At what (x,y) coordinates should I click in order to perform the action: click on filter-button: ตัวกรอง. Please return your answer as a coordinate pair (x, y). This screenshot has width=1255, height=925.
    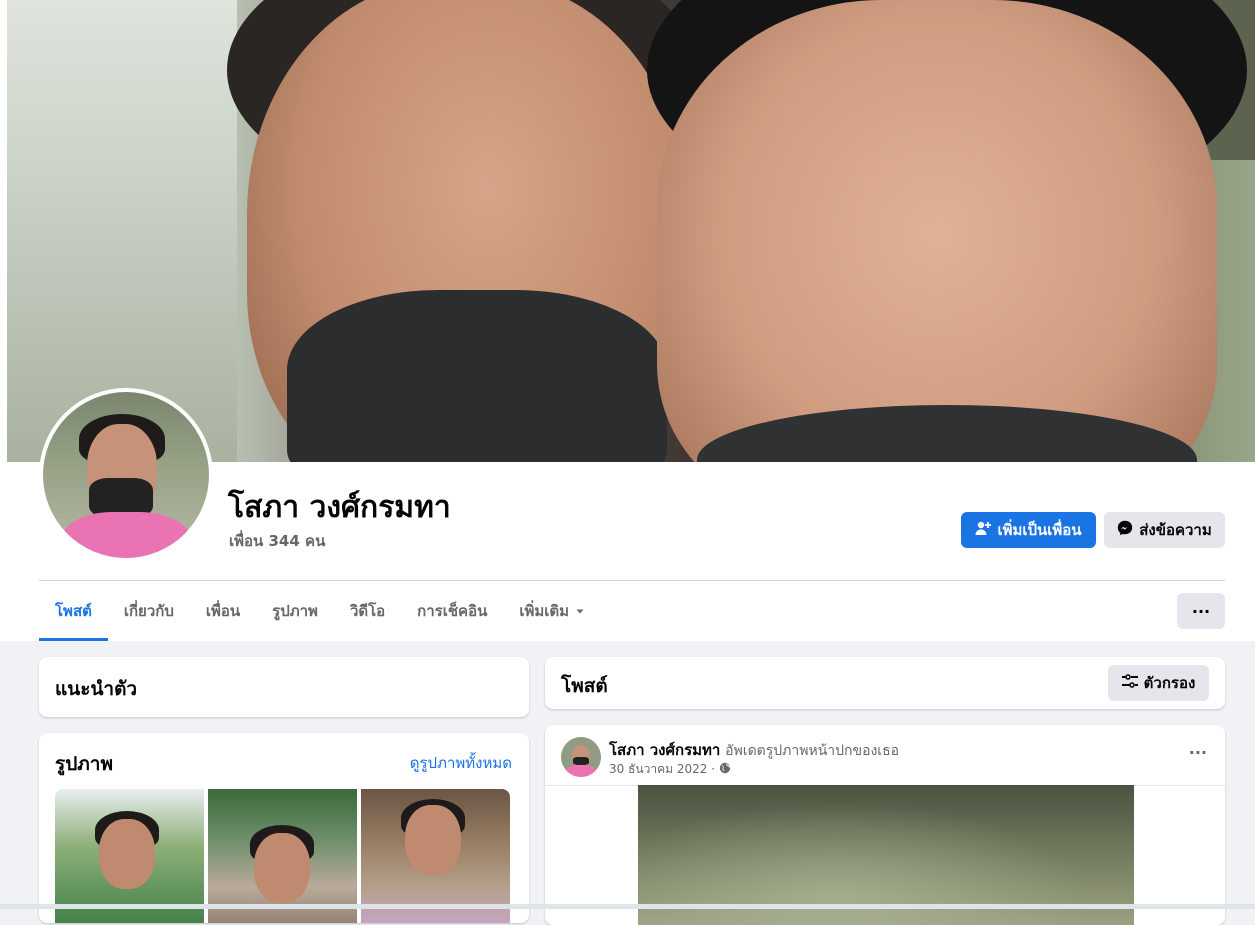
    Looking at the image, I should click on (1158, 683).